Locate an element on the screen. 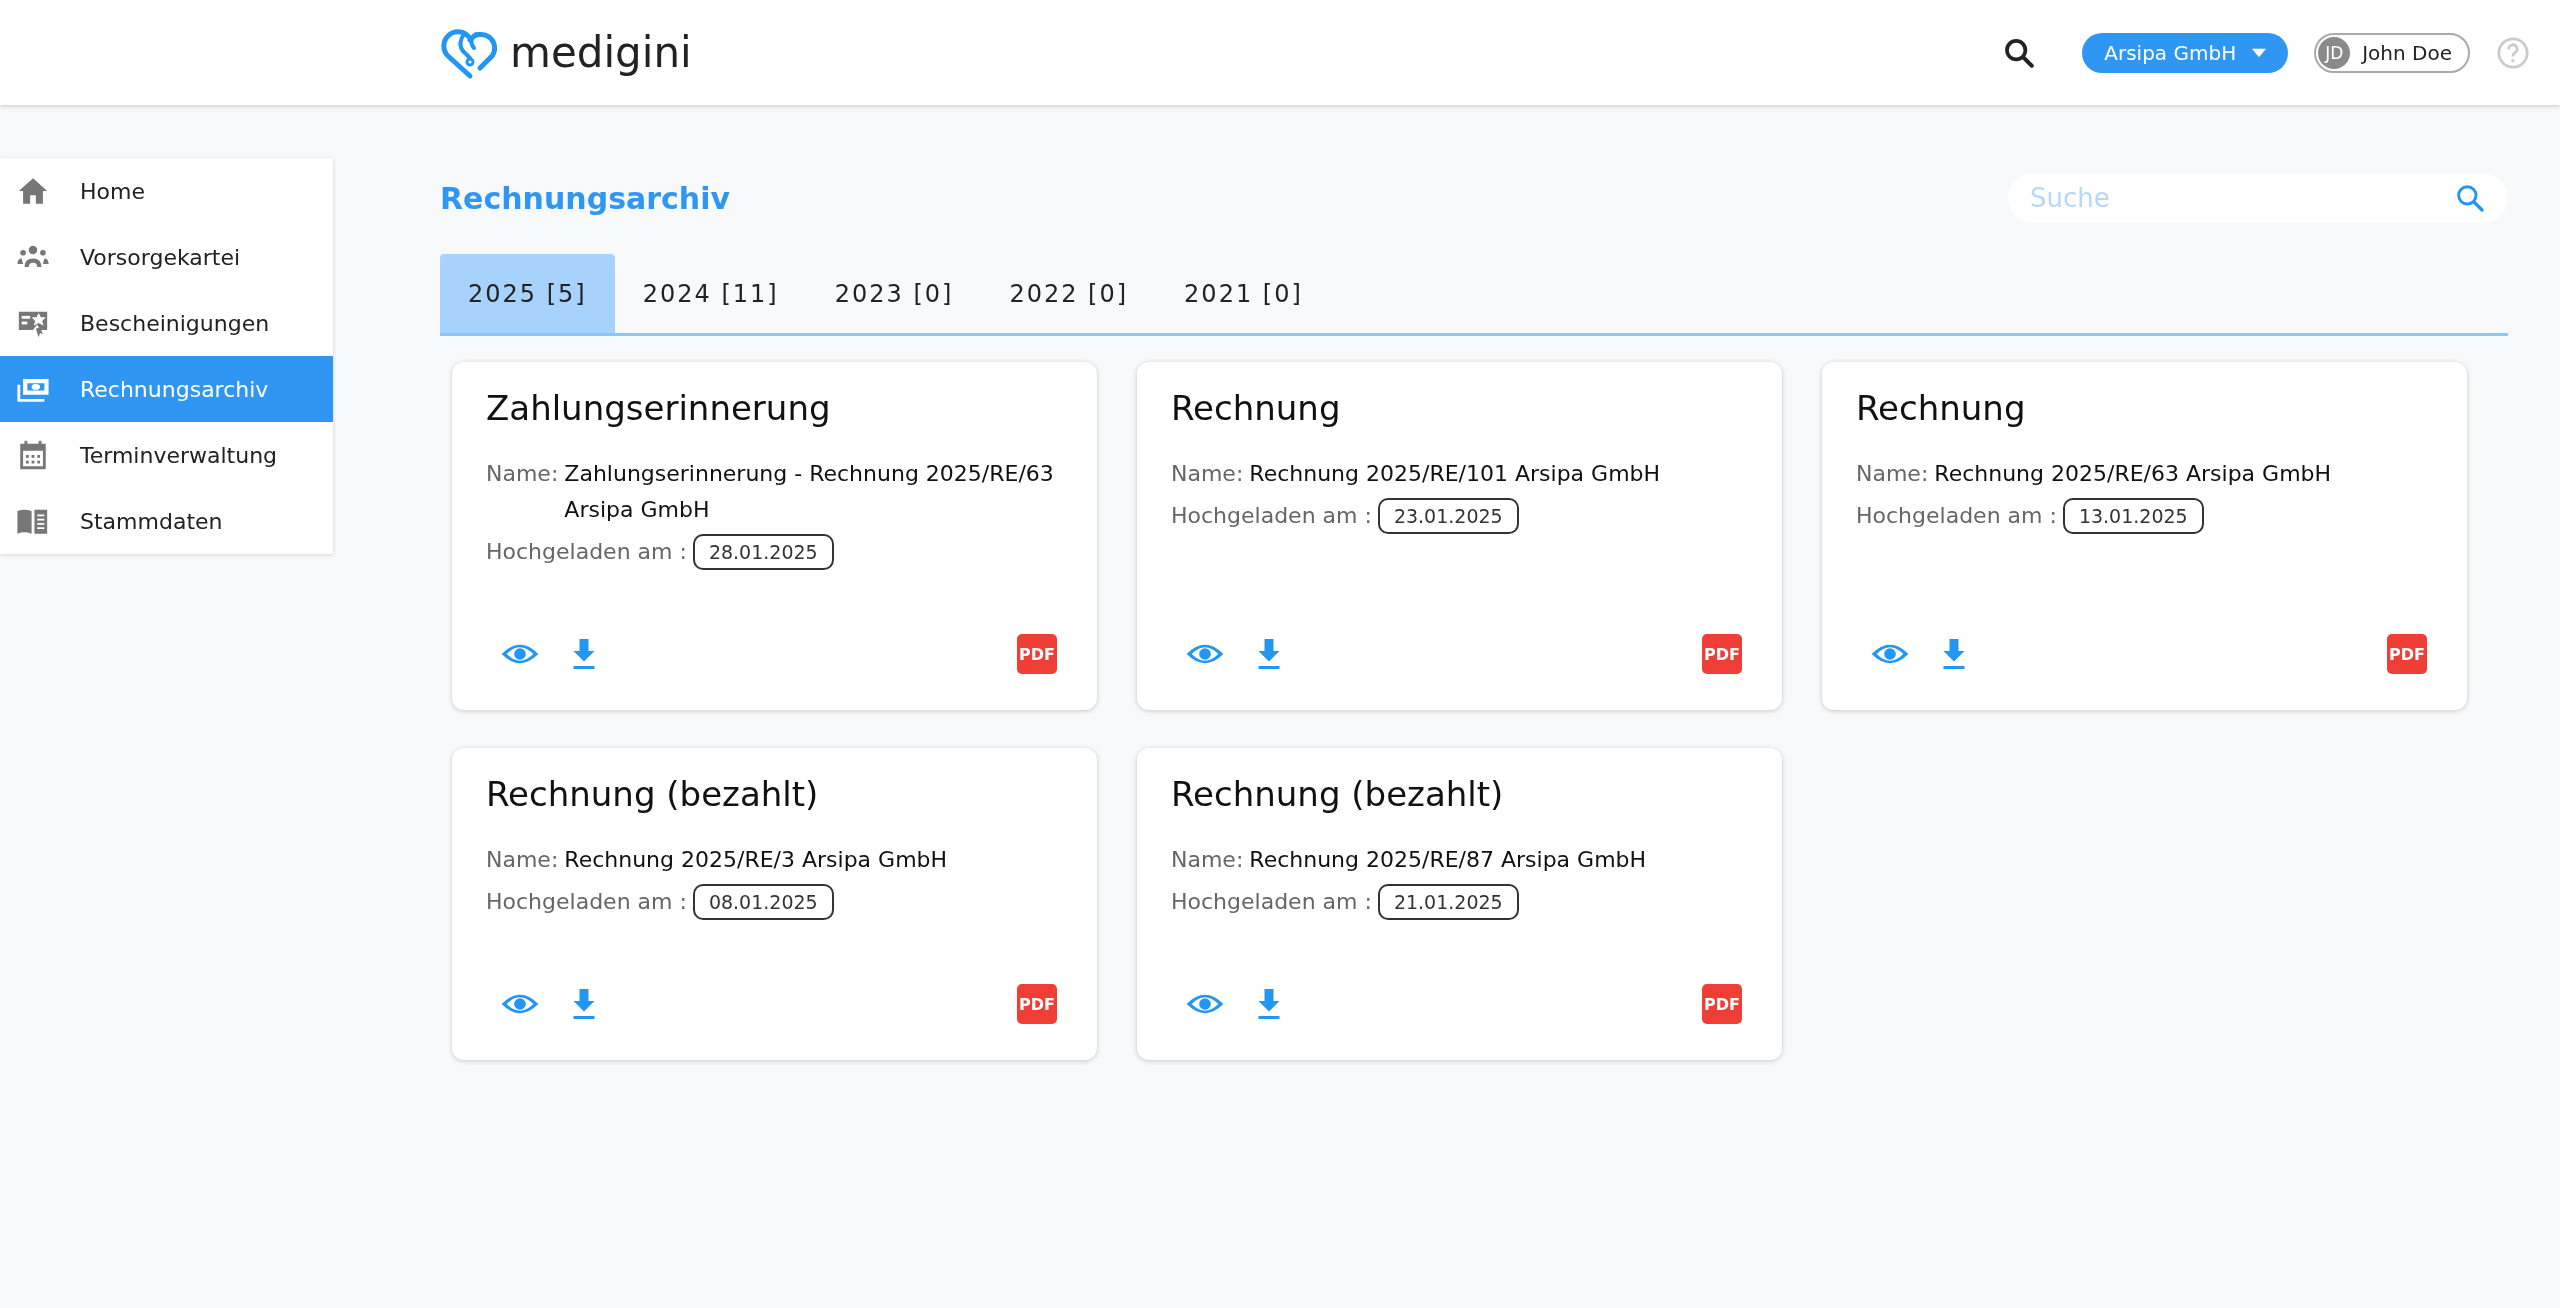 This screenshot has width=2560, height=1308. sidebar-item: Home is located at coordinates (166, 191).